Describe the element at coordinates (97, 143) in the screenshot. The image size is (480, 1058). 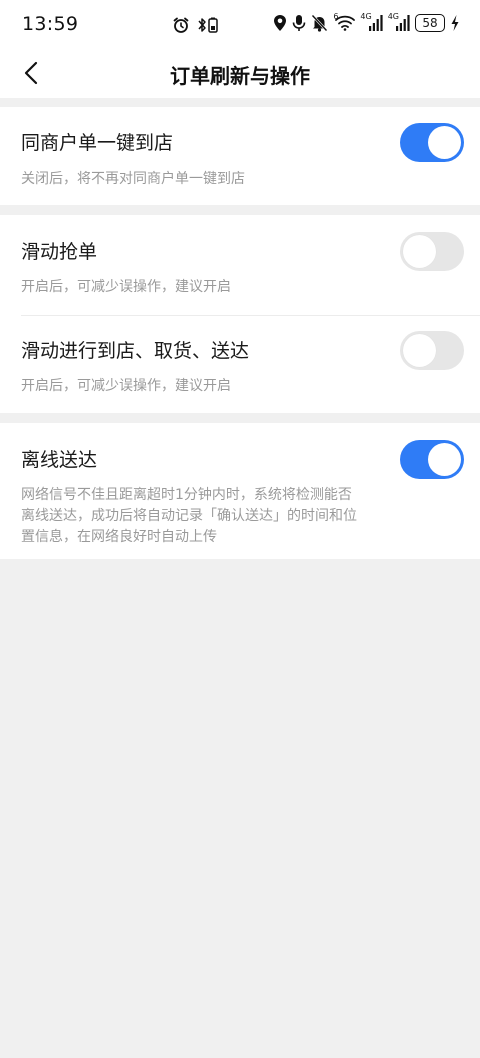
I see `setting-title-one-tap-arrival: 同商户单一键到店` at that location.